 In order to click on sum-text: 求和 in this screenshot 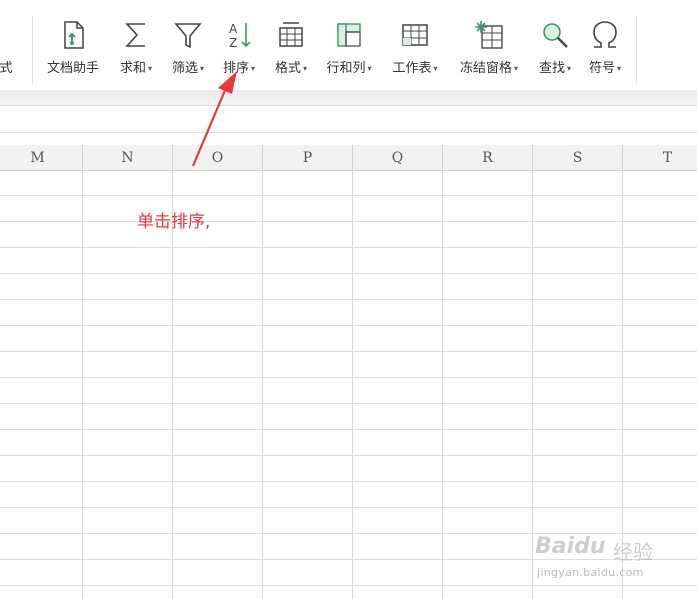, I will do `click(132, 68)`.